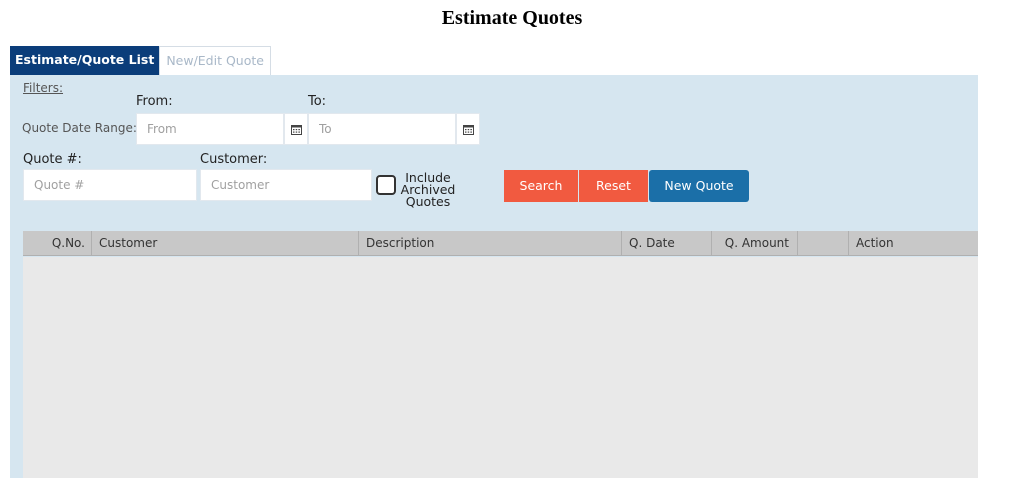 Image resolution: width=1024 pixels, height=478 pixels. What do you see at coordinates (215, 60) in the screenshot?
I see `tab-new-edit-quote: New/Edit Quote` at bounding box center [215, 60].